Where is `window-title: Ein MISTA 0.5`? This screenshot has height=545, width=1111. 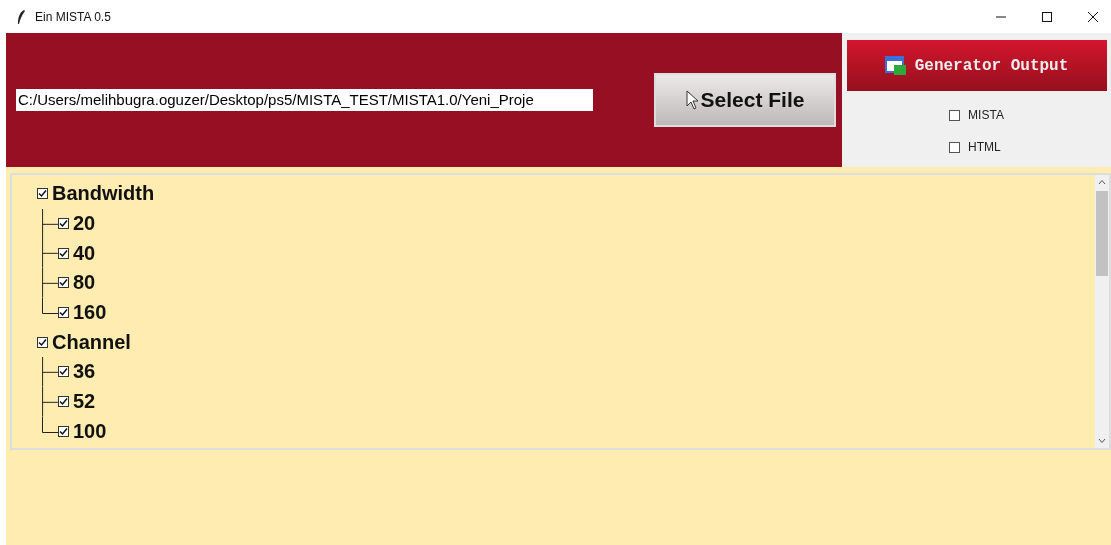
window-title: Ein MISTA 0.5 is located at coordinates (73, 16).